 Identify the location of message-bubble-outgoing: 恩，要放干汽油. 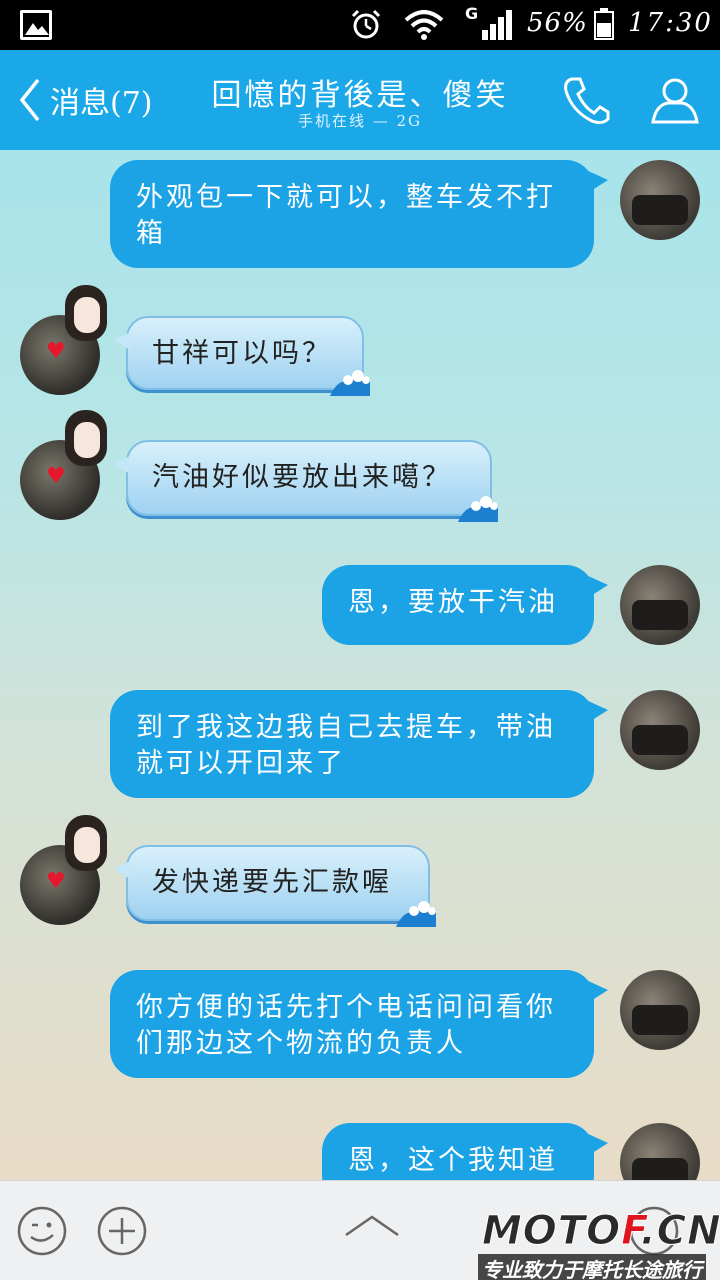
(465, 605).